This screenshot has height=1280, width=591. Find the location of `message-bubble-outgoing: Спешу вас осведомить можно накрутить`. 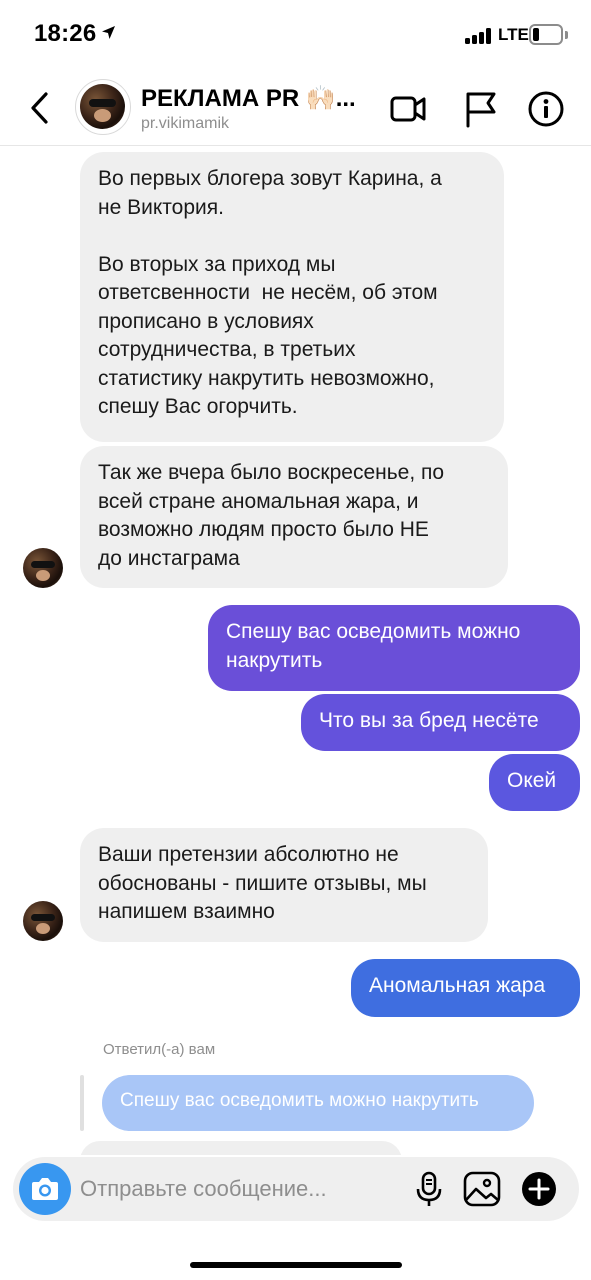

message-bubble-outgoing: Спешу вас осведомить можно накрутить is located at coordinates (394, 648).